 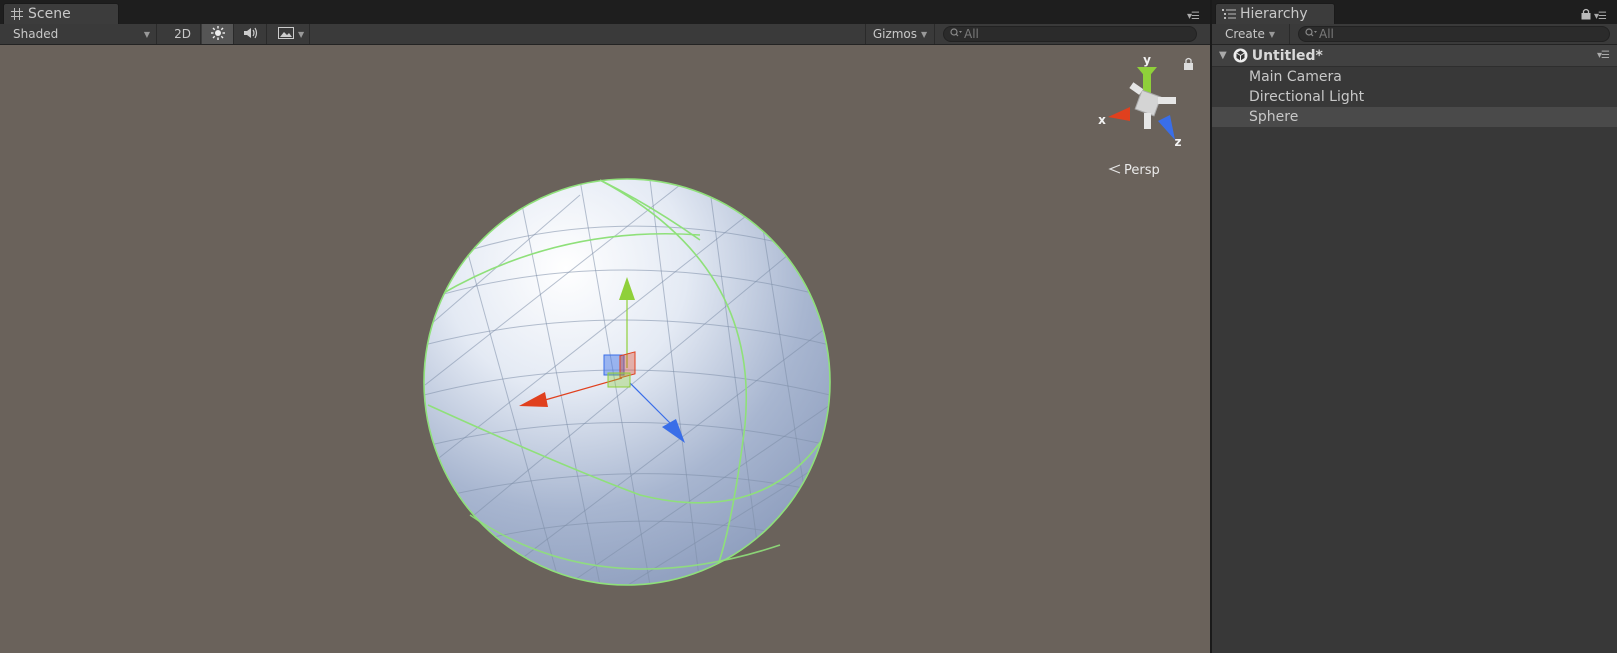 I want to click on scene-title: Untitled*, so click(x=1287, y=55).